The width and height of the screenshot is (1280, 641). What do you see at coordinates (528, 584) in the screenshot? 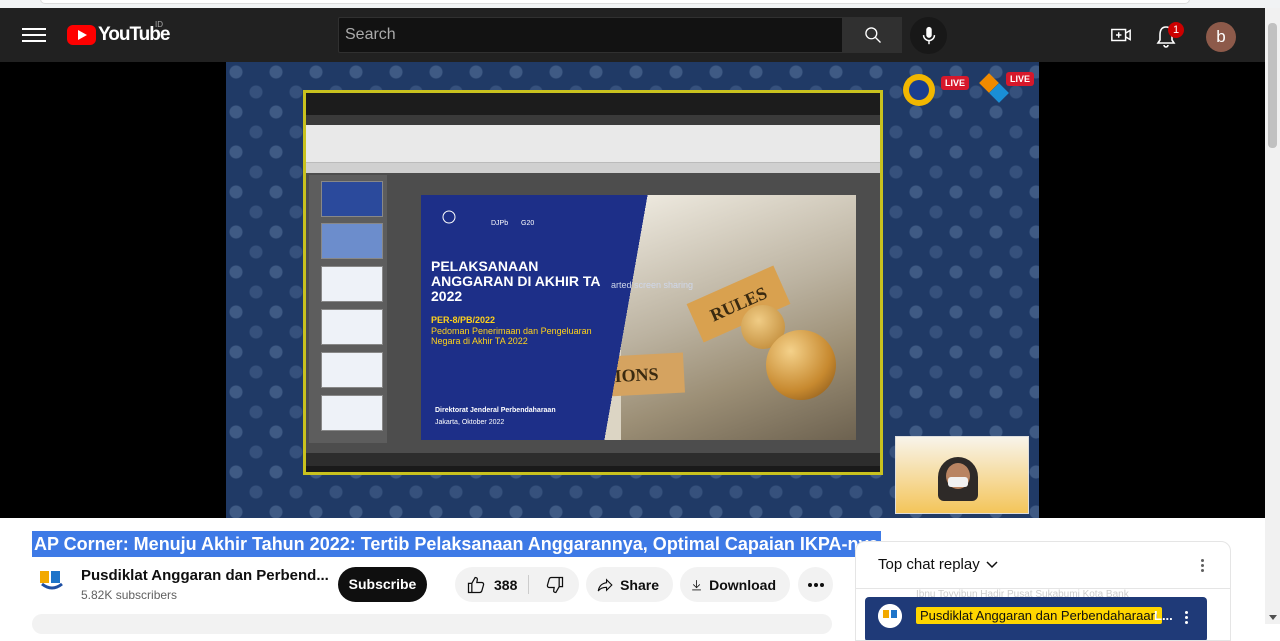
I see `like-divider` at bounding box center [528, 584].